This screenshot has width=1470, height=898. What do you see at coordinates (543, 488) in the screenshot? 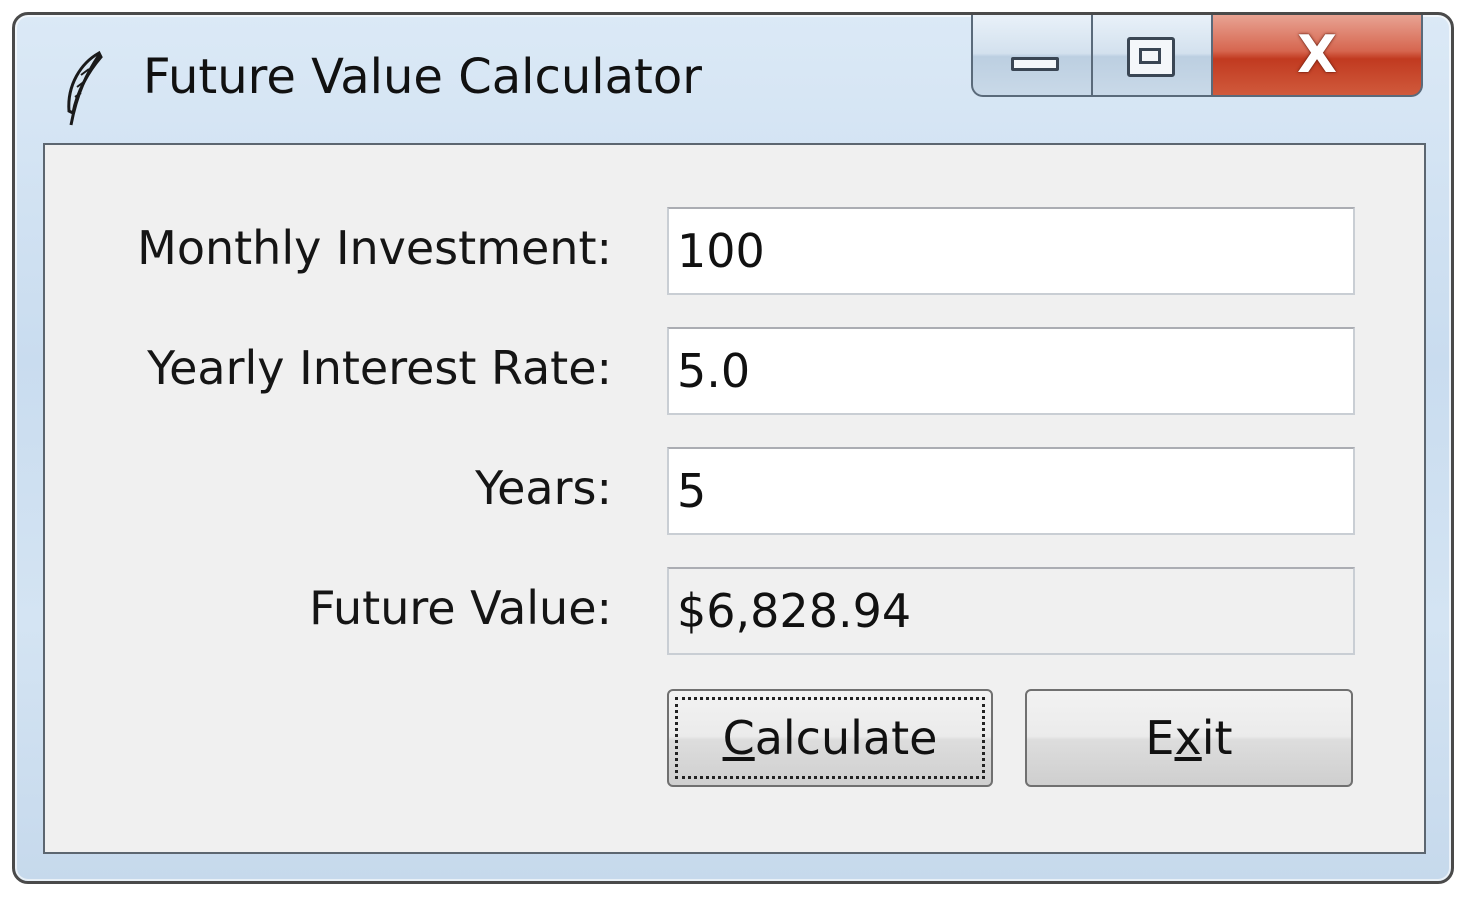
I see `years-label: Years:` at bounding box center [543, 488].